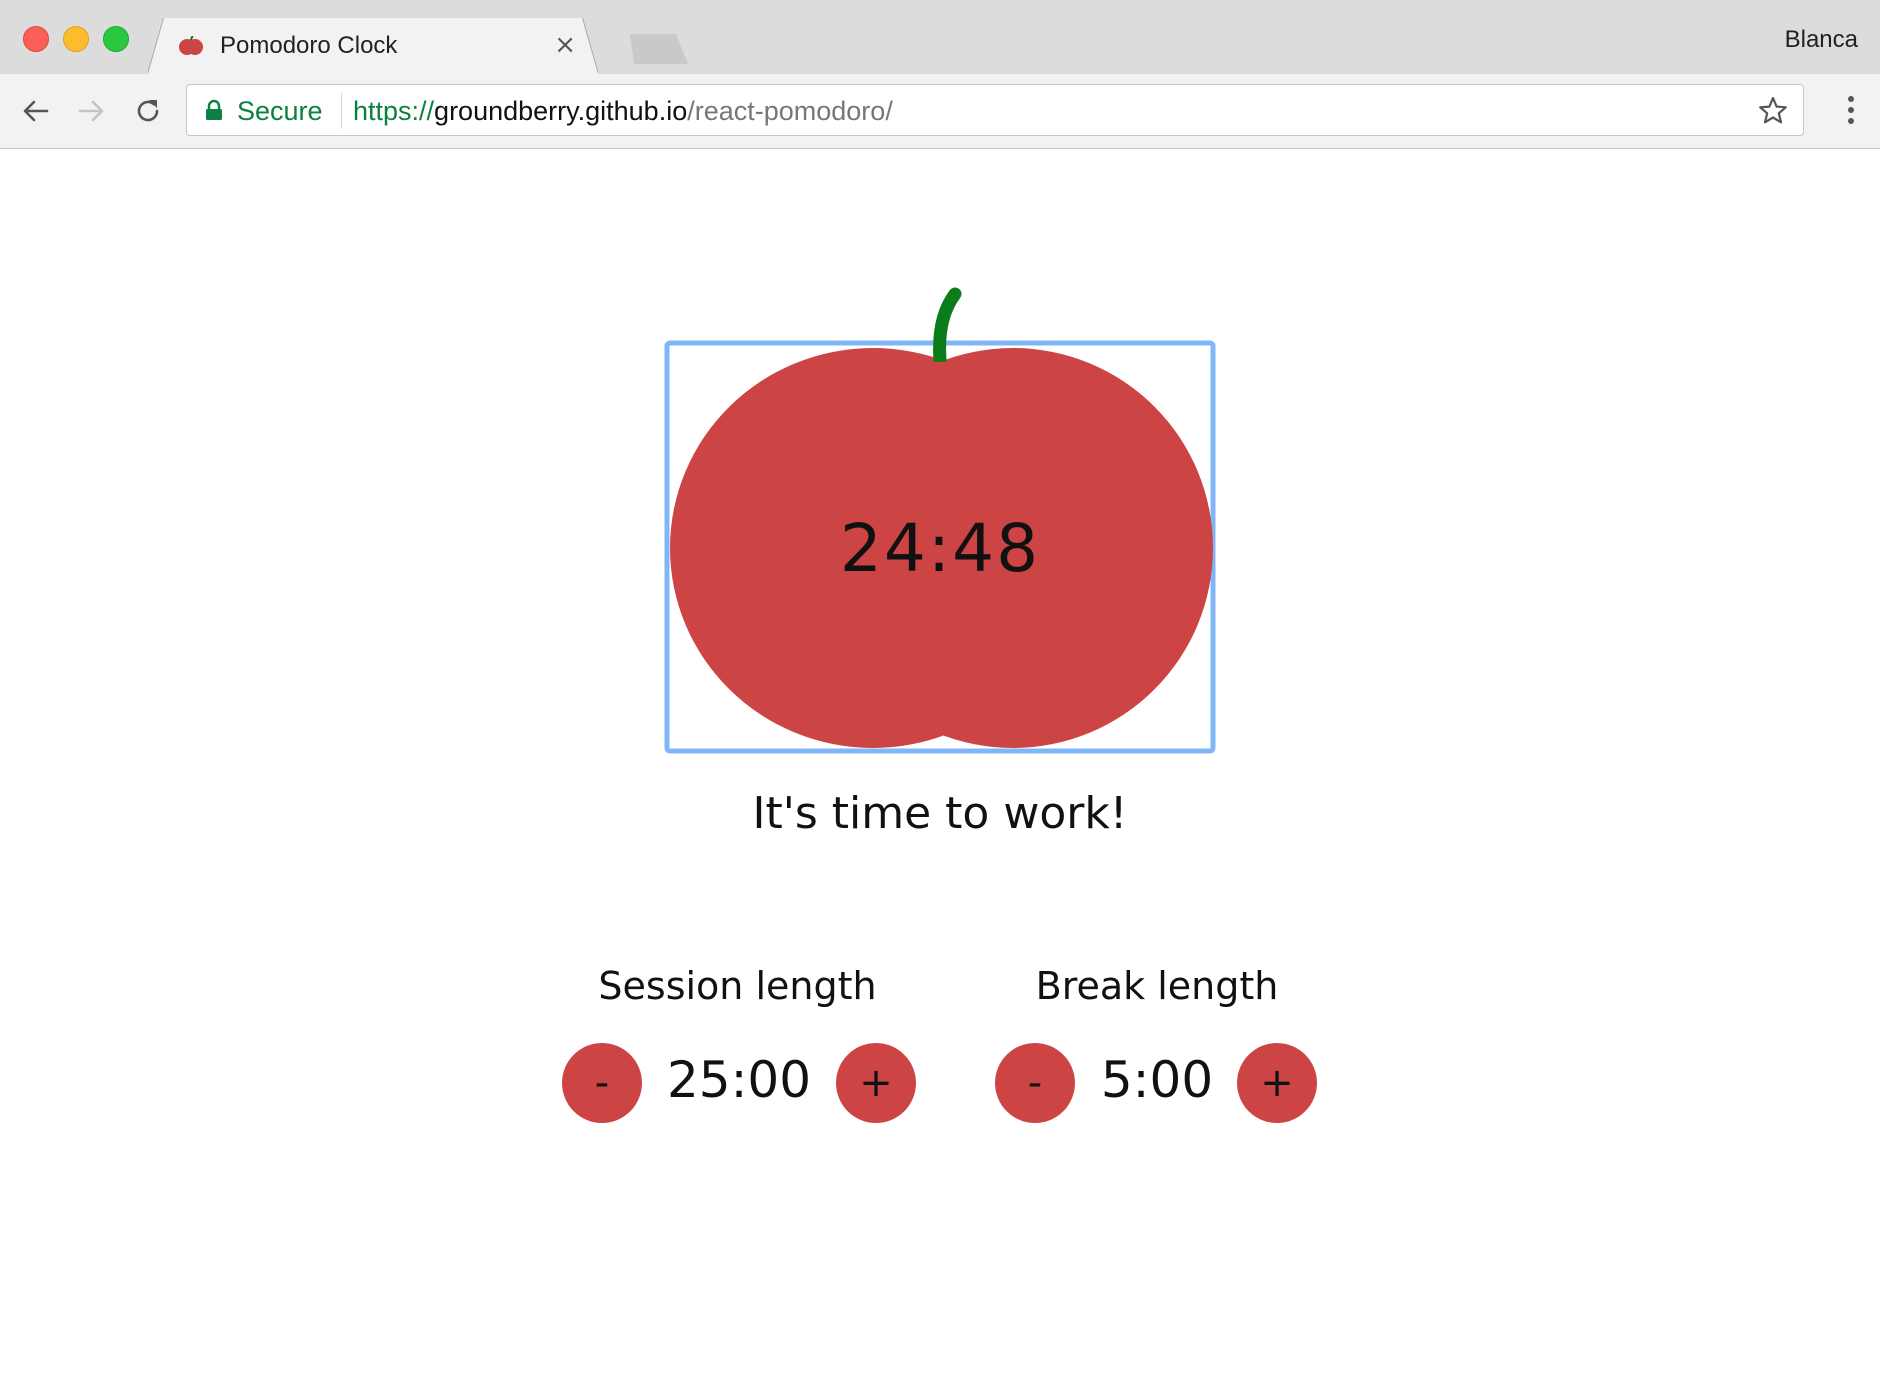  What do you see at coordinates (602, 1083) in the screenshot?
I see `session-decrement-button: -` at bounding box center [602, 1083].